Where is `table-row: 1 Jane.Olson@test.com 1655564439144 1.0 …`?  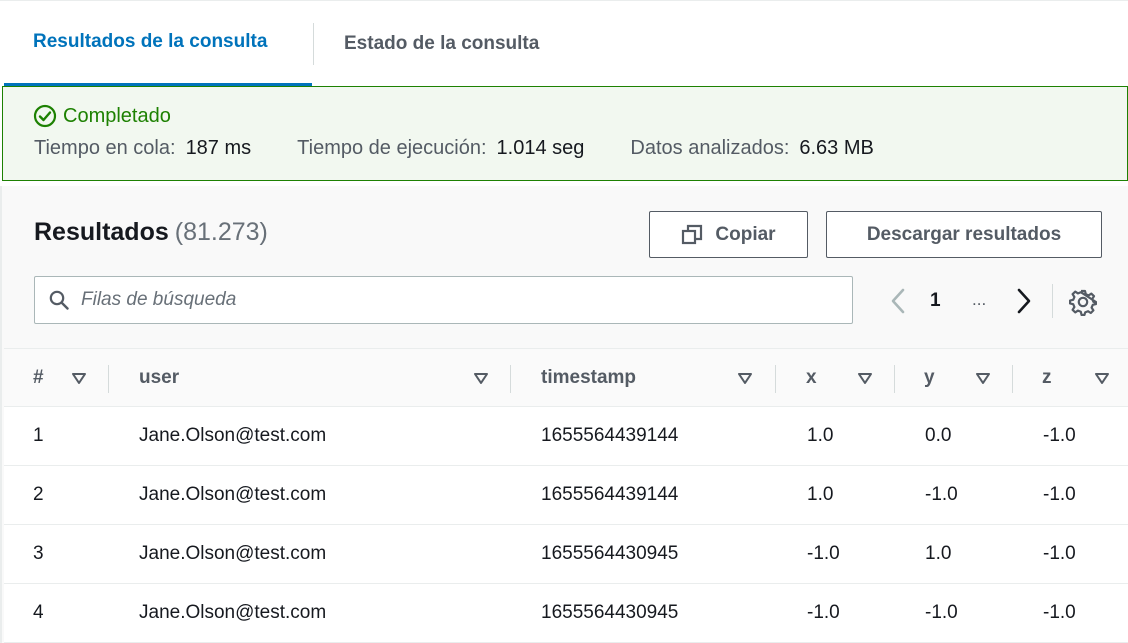
table-row: 1 Jane.Olson@test.com 1655564439144 1.0 … is located at coordinates (566, 436).